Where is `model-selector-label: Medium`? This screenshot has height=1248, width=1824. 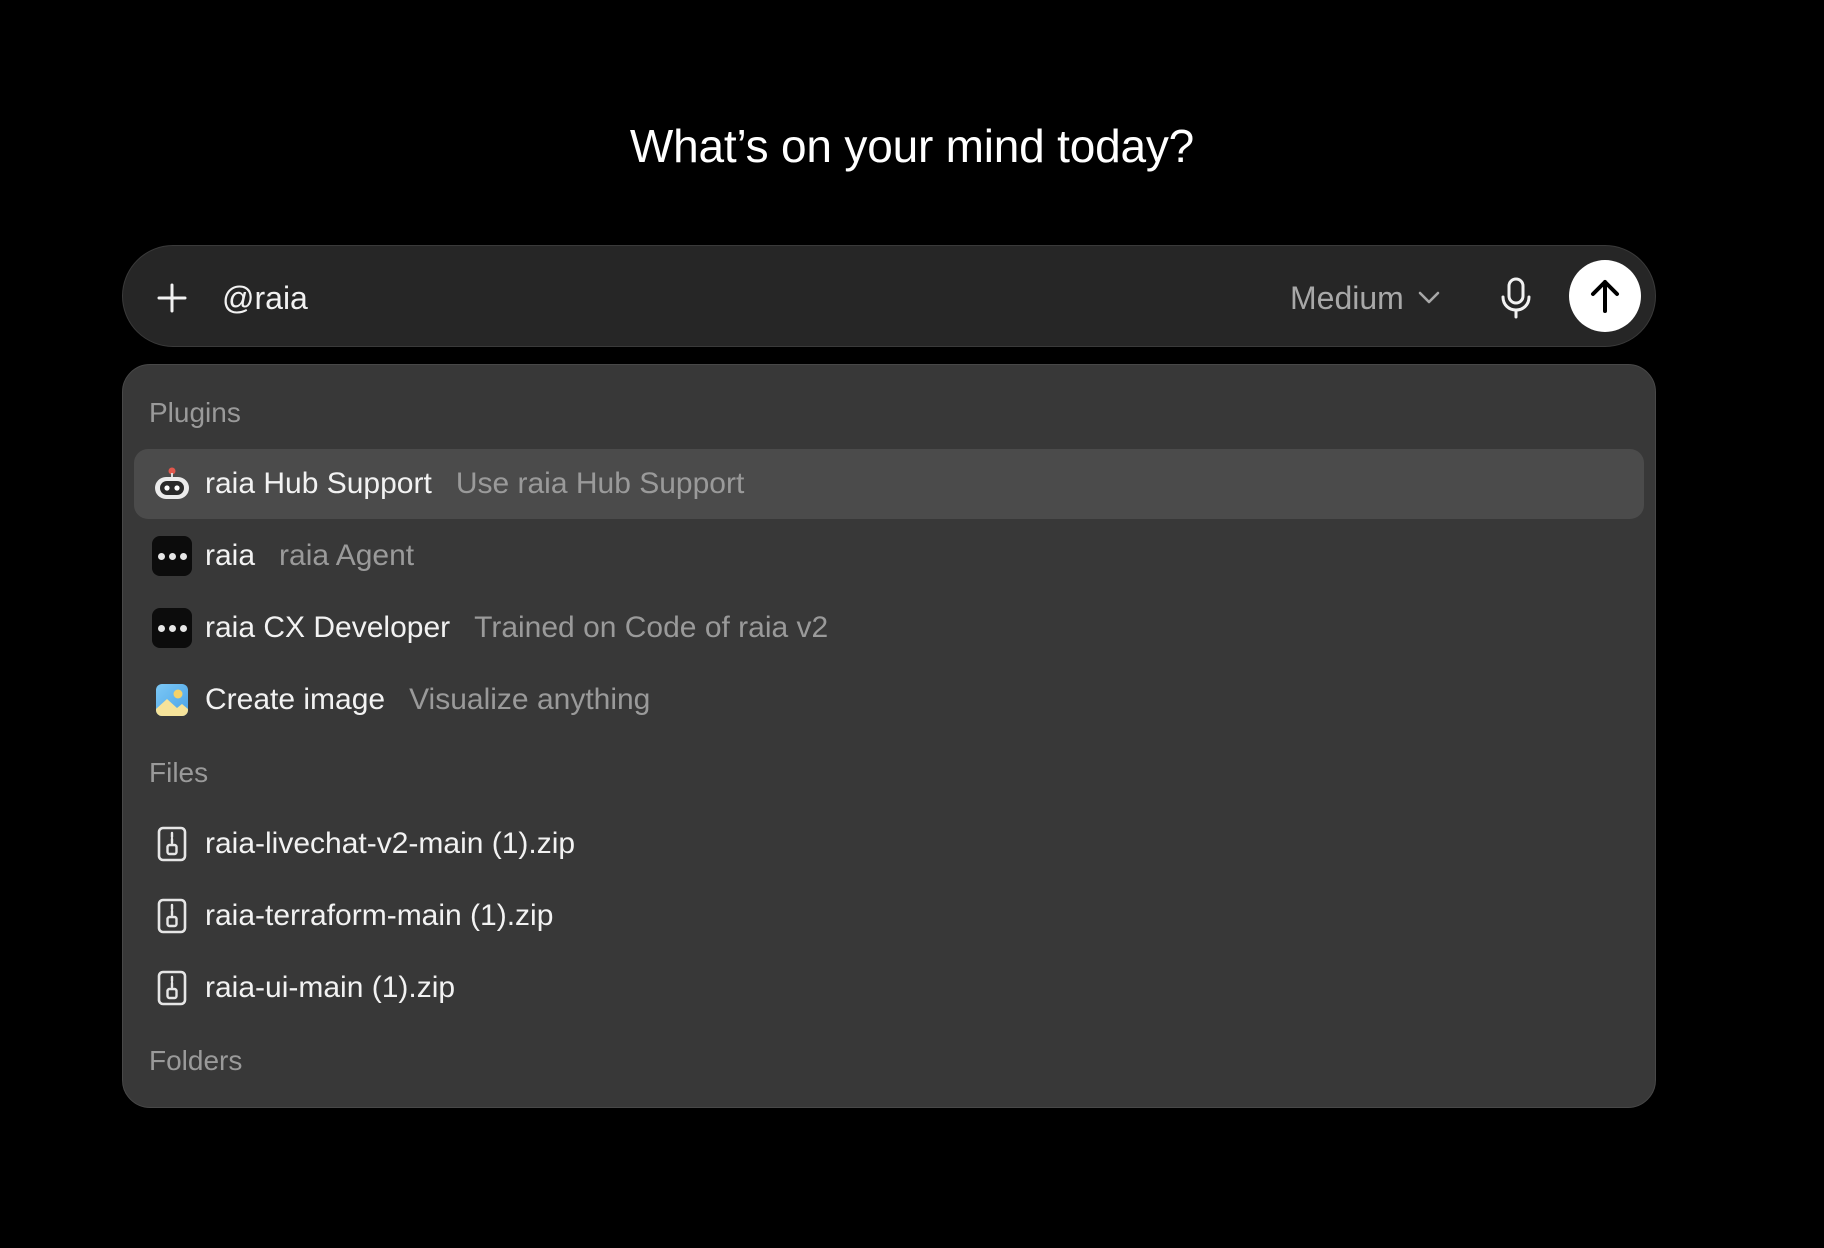
model-selector-label: Medium is located at coordinates (1347, 297).